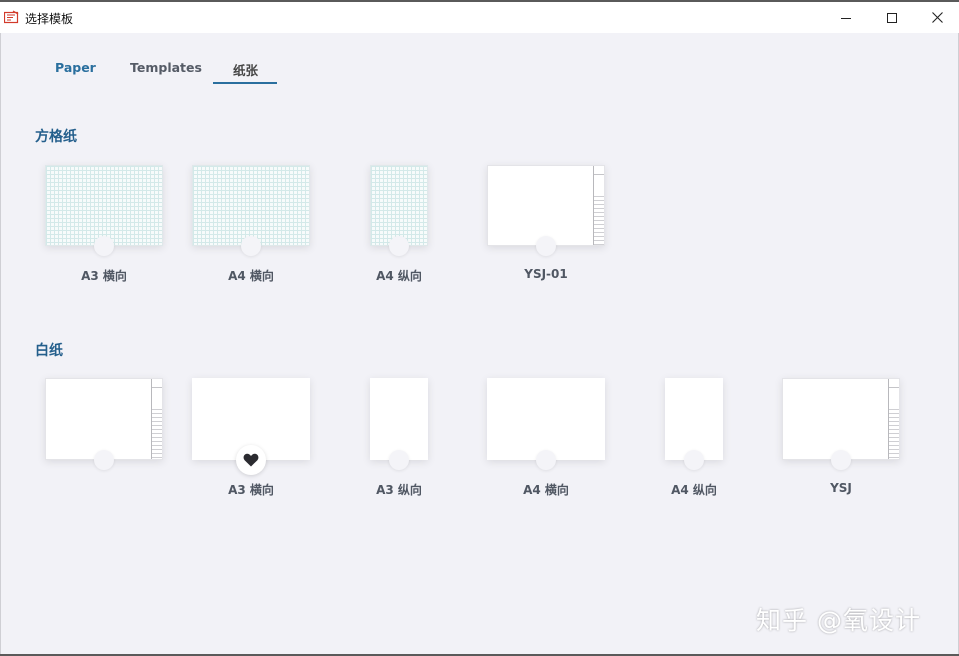 Image resolution: width=959 pixels, height=656 pixels. I want to click on close-icon, so click(937, 17).